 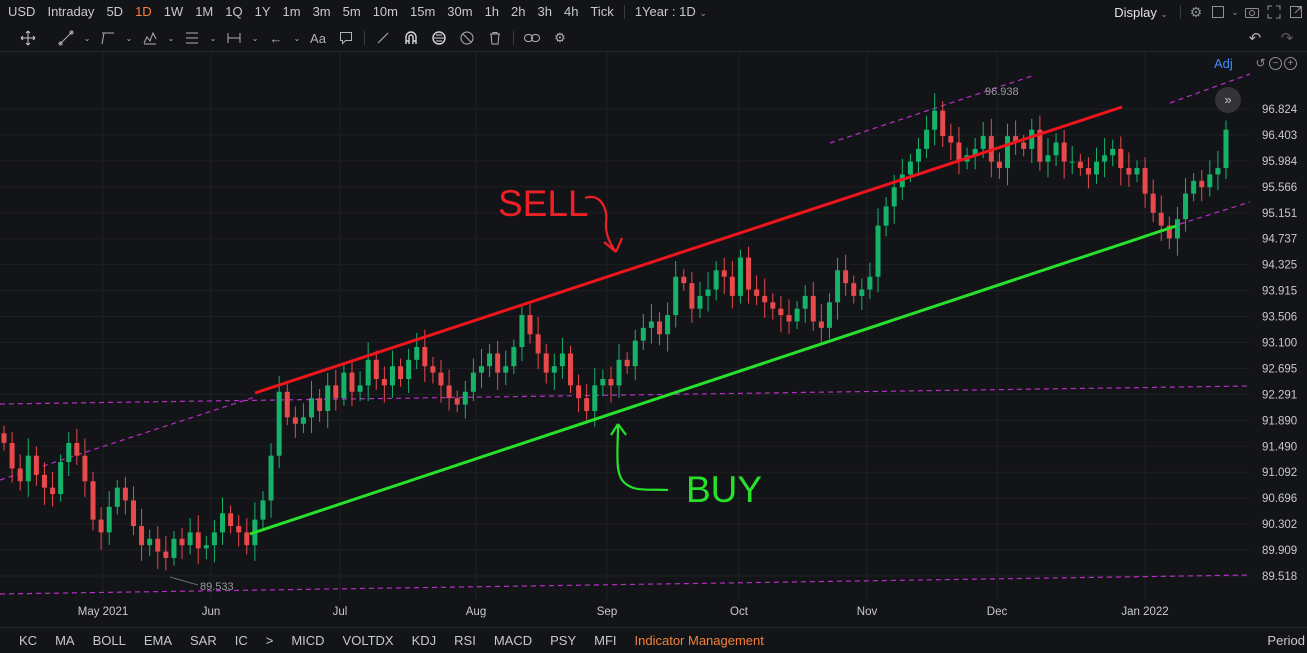 I want to click on indicator-management-link: Indicator Management, so click(x=699, y=640).